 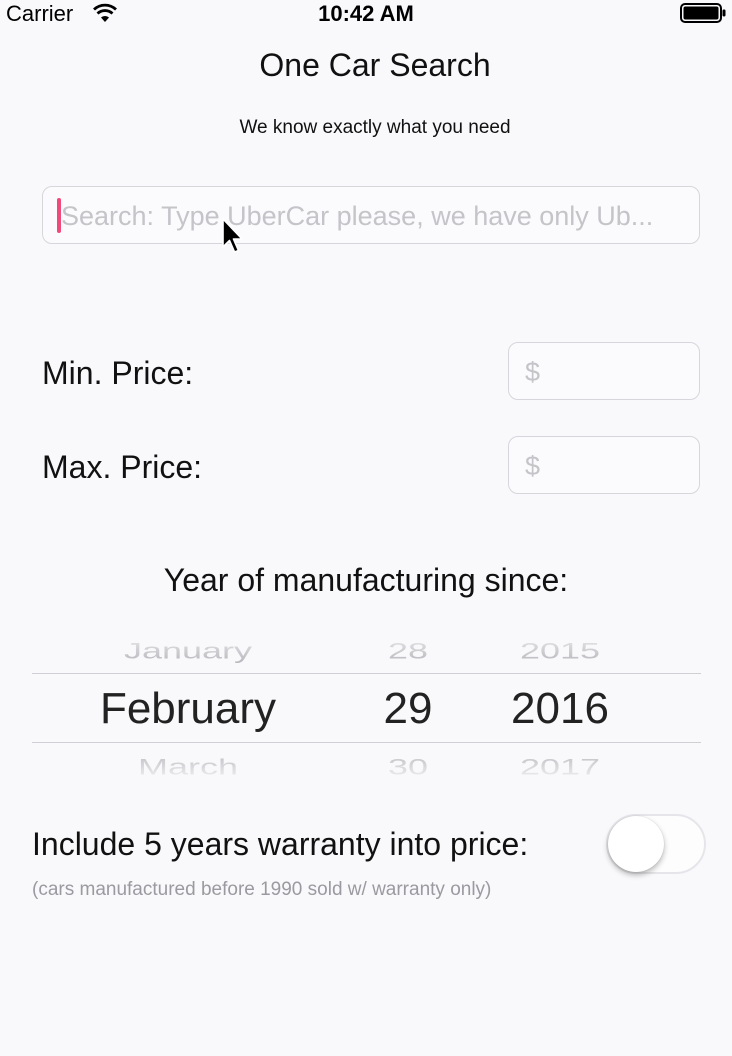 What do you see at coordinates (408, 767) in the screenshot?
I see `picker-day-next: 30` at bounding box center [408, 767].